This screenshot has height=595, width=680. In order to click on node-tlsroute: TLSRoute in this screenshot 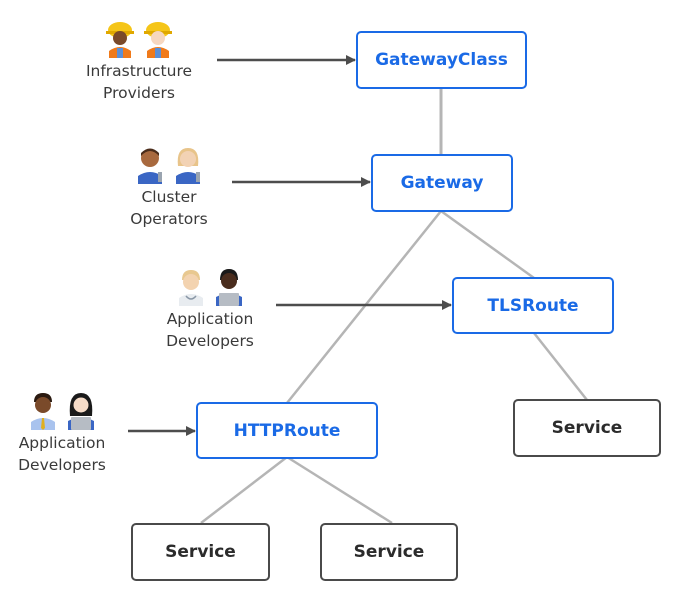, I will do `click(533, 305)`.